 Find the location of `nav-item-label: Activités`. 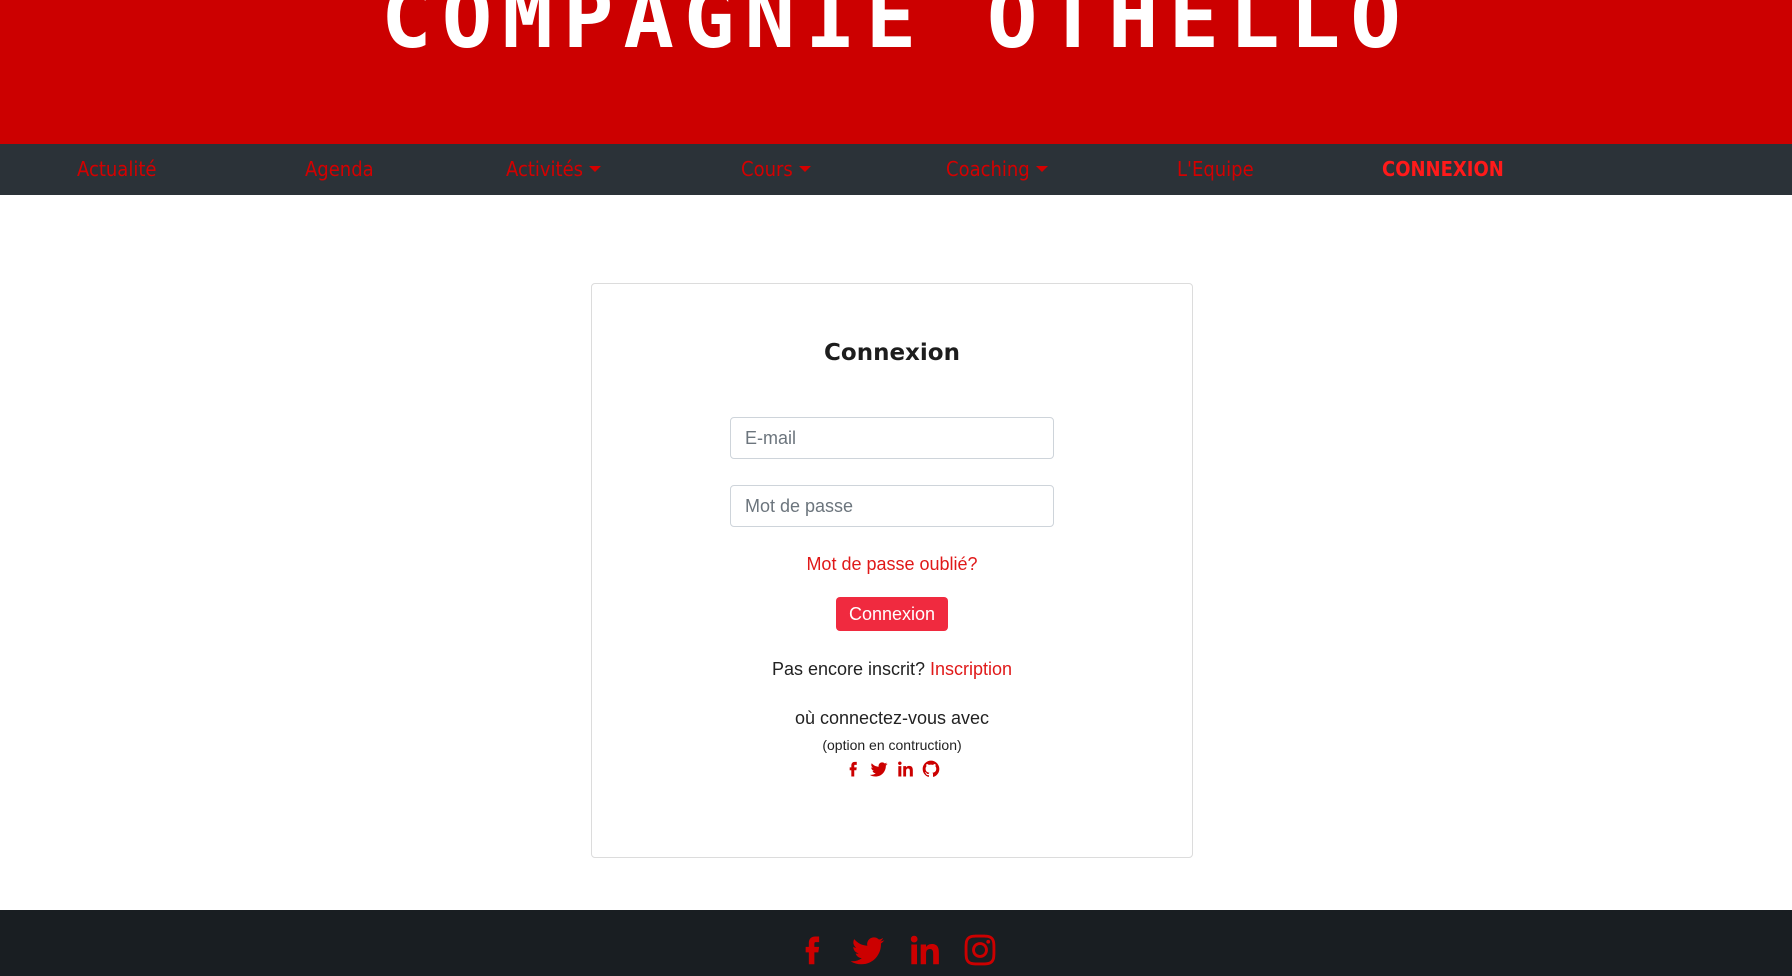

nav-item-label: Activités is located at coordinates (545, 169).